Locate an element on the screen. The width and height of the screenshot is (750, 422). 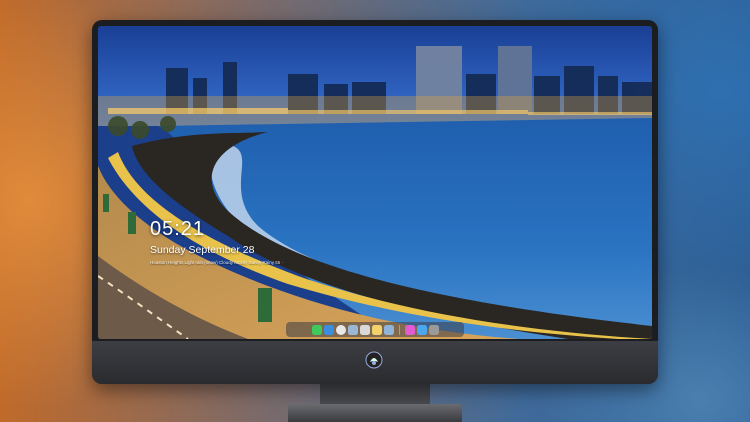
dock-separator is located at coordinates (399, 329).